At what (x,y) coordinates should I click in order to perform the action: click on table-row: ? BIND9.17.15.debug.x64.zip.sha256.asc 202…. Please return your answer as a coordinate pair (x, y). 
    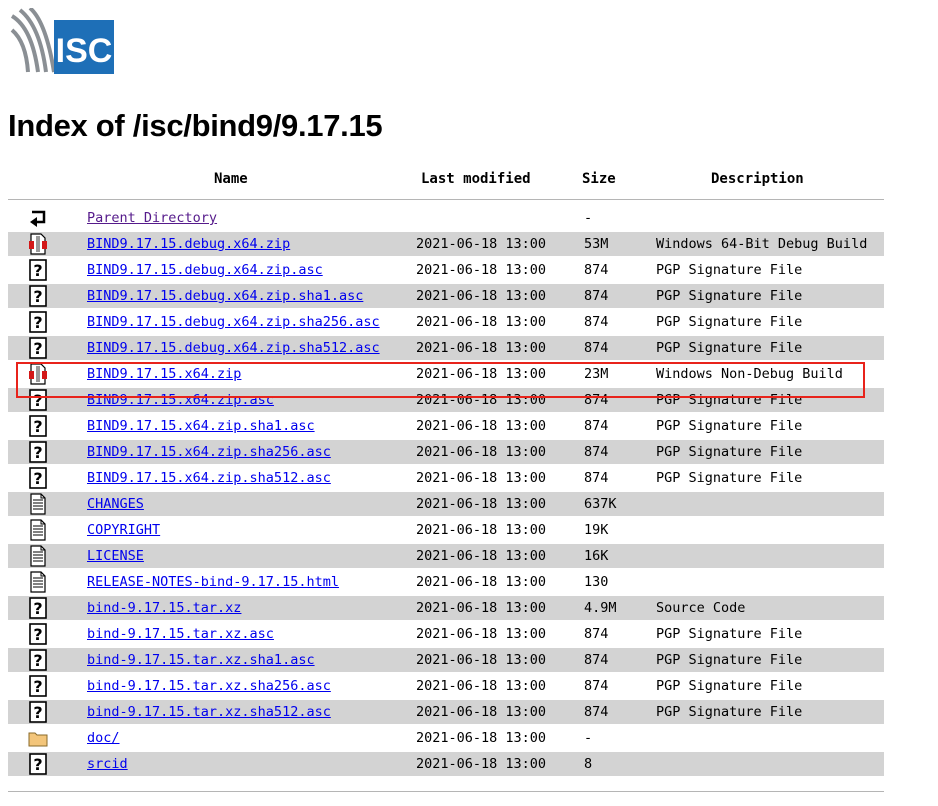
    Looking at the image, I should click on (446, 322).